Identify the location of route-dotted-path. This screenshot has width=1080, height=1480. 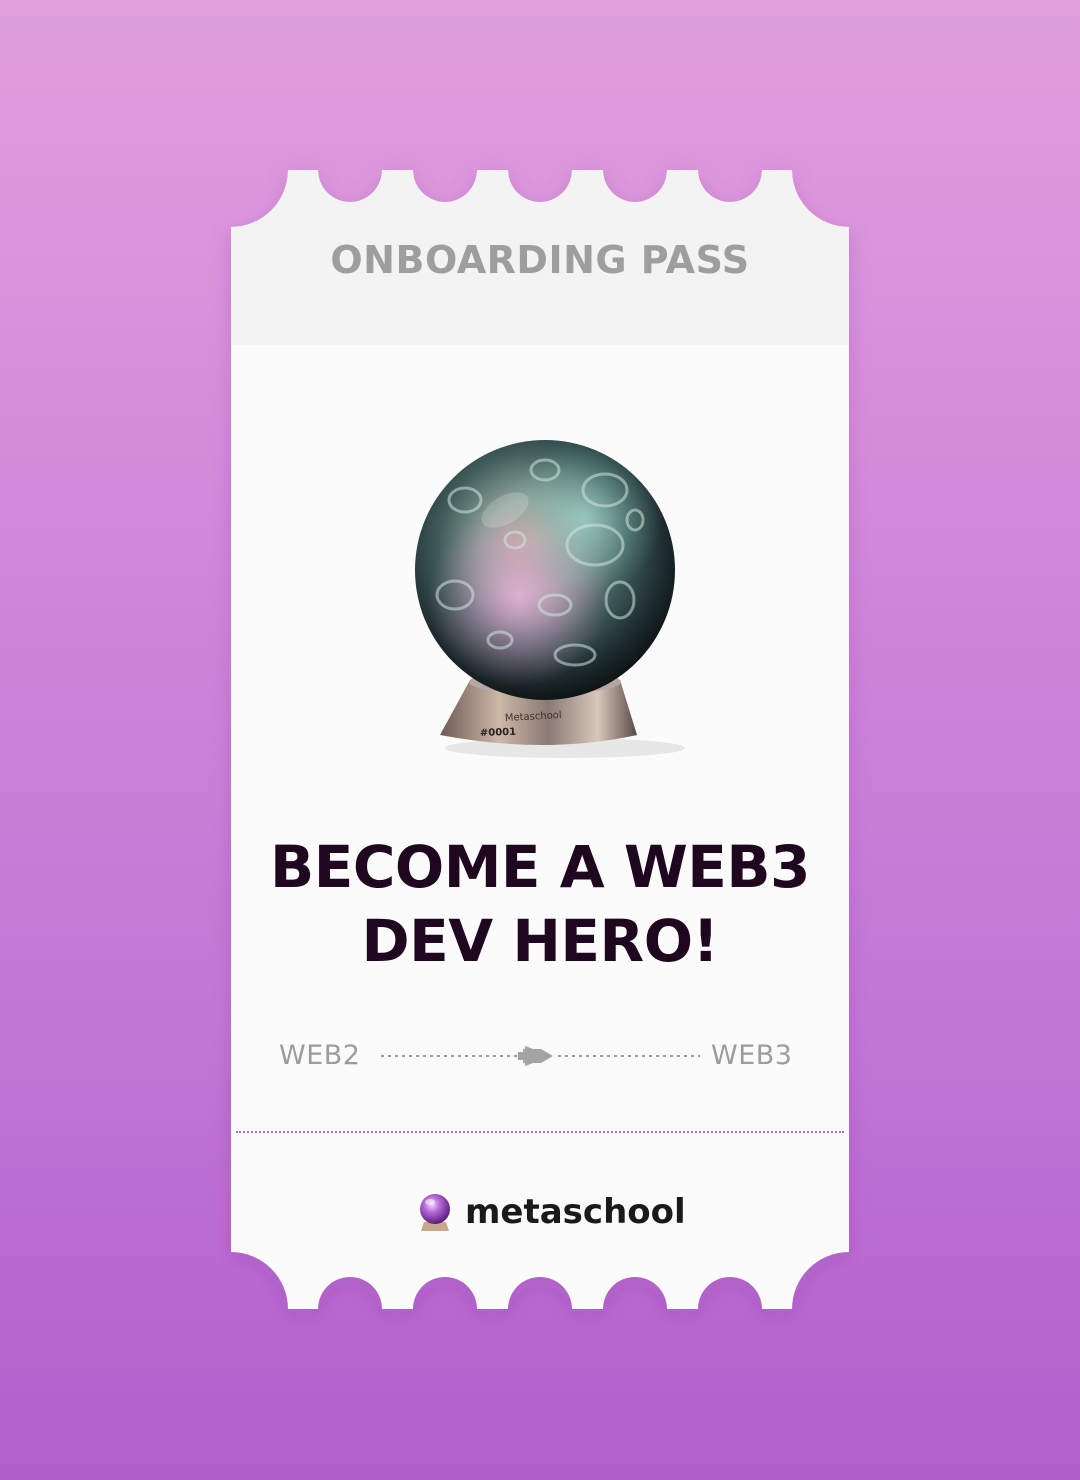
(540, 1056).